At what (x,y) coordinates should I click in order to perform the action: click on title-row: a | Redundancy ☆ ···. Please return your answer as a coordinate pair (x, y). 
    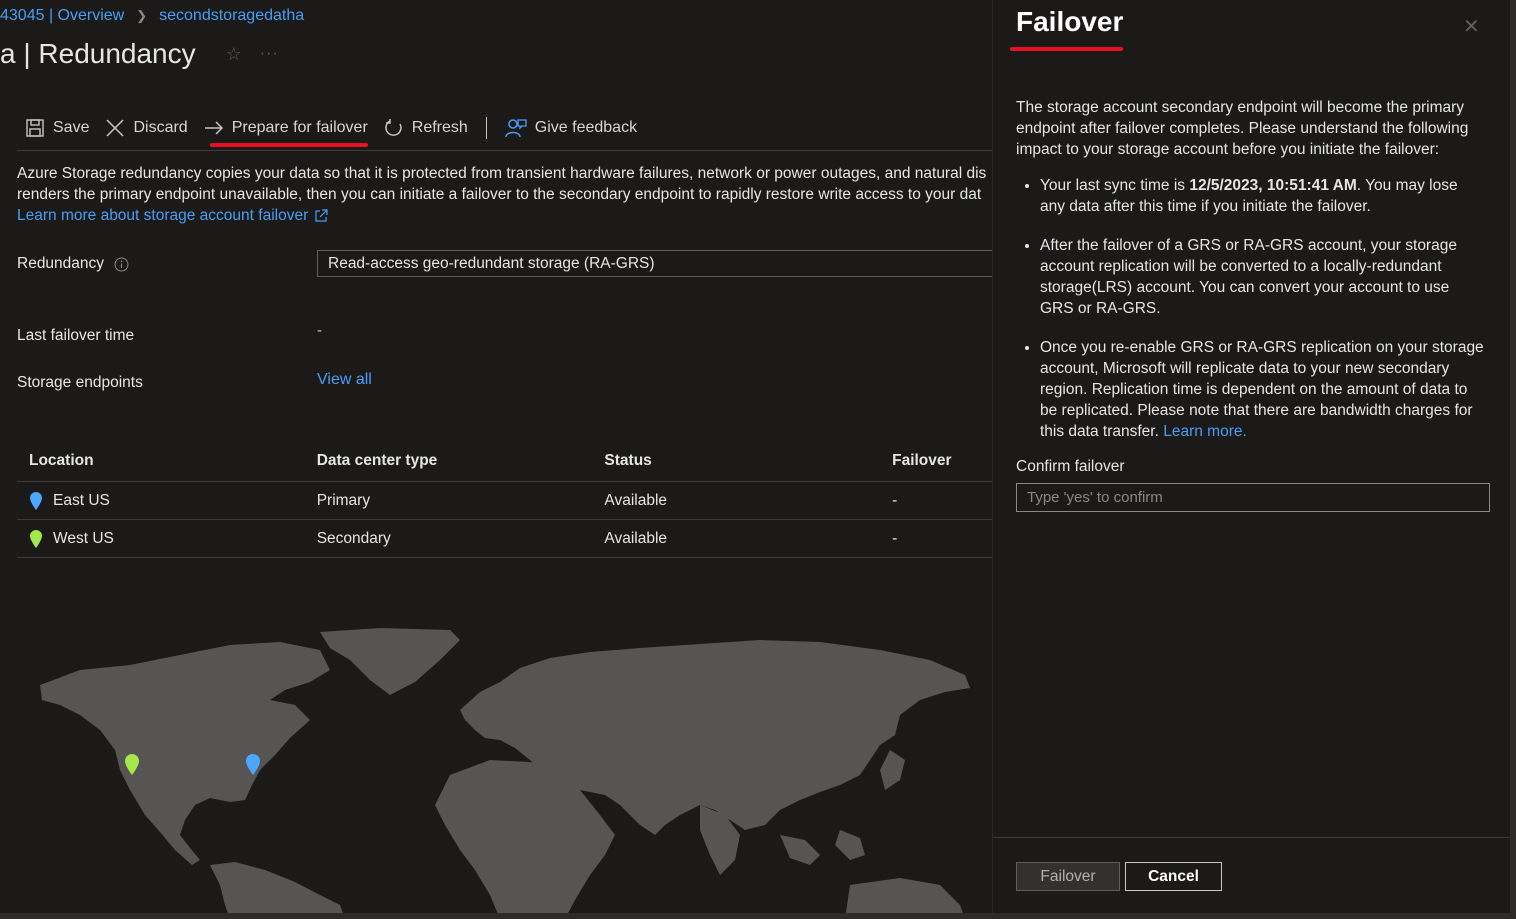
    Looking at the image, I should click on (139, 54).